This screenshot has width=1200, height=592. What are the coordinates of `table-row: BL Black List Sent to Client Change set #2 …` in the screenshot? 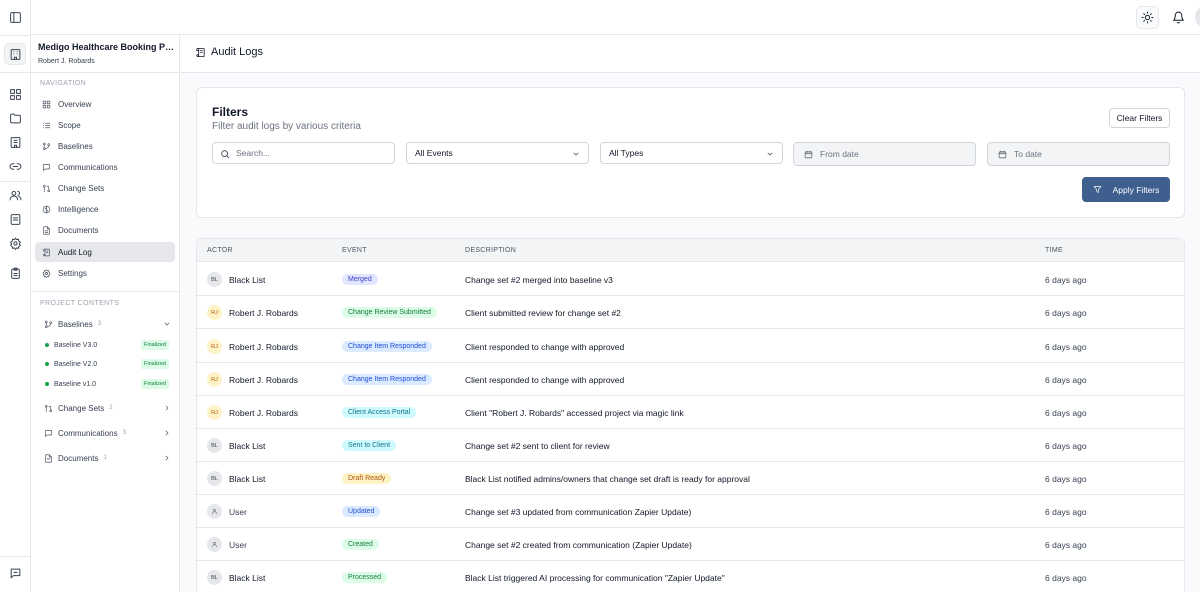 It's located at (690, 445).